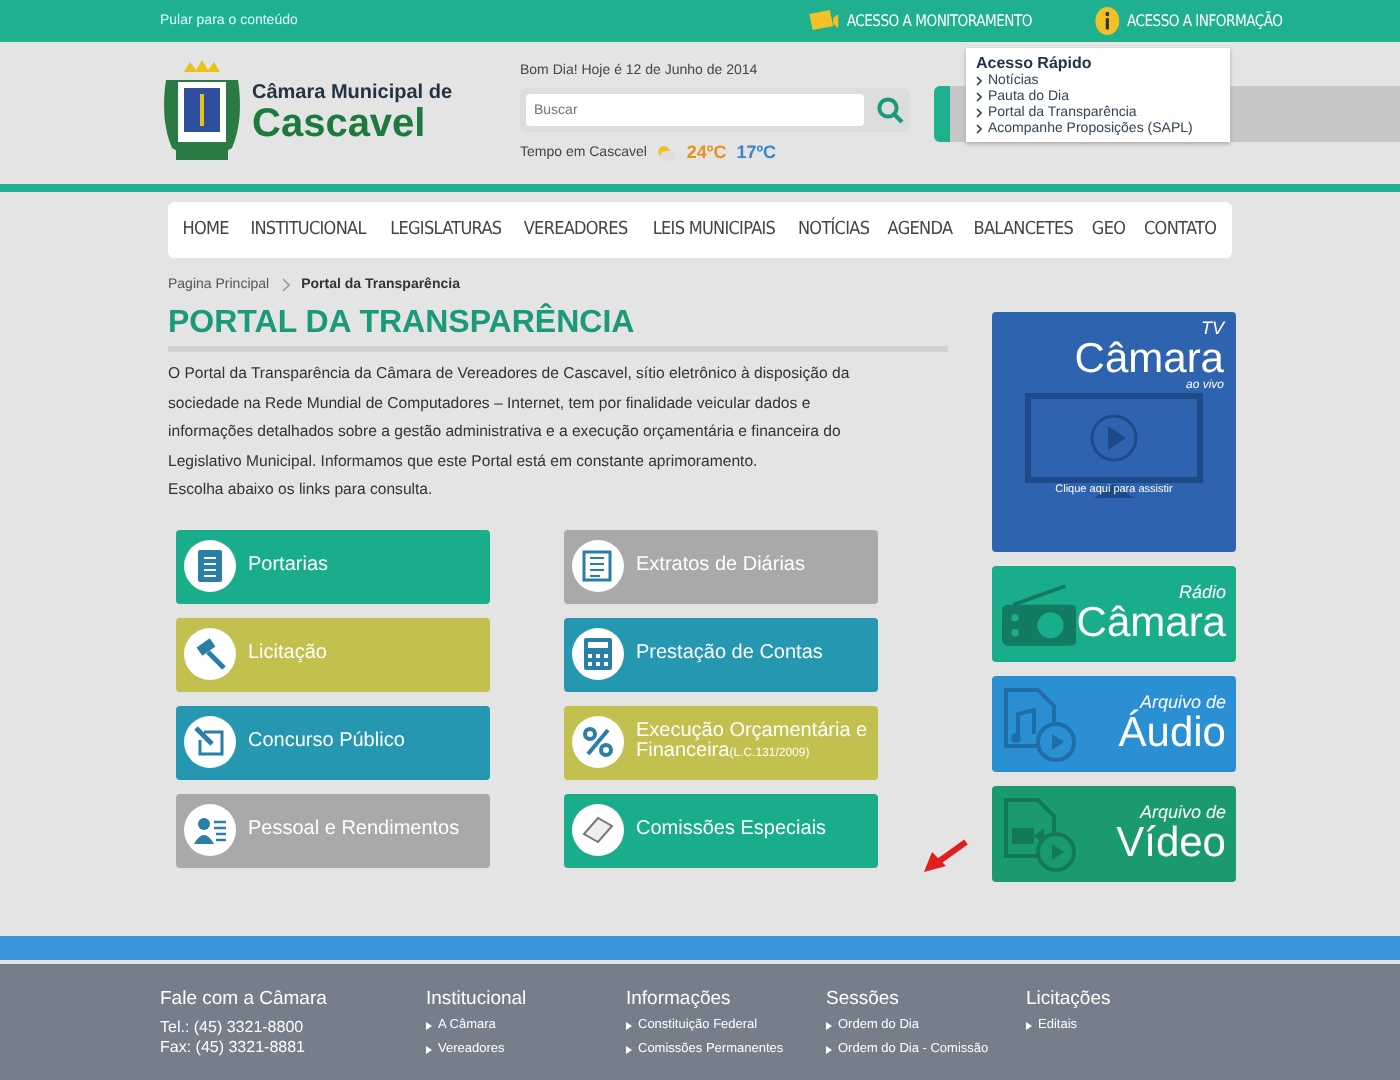 This screenshot has width=1400, height=1080. I want to click on menu-item: LEGISLATURAS, so click(445, 230).